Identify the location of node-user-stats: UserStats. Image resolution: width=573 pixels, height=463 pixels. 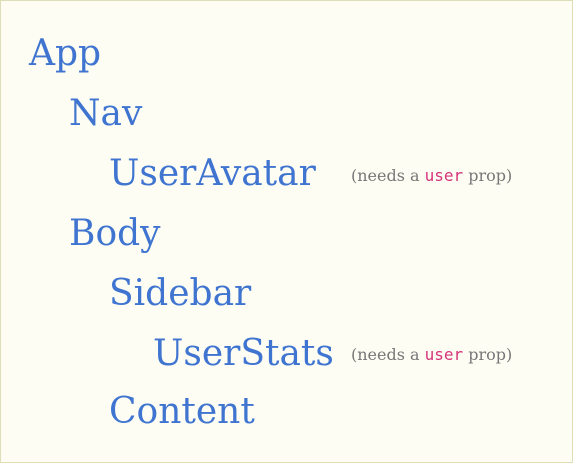
(243, 353).